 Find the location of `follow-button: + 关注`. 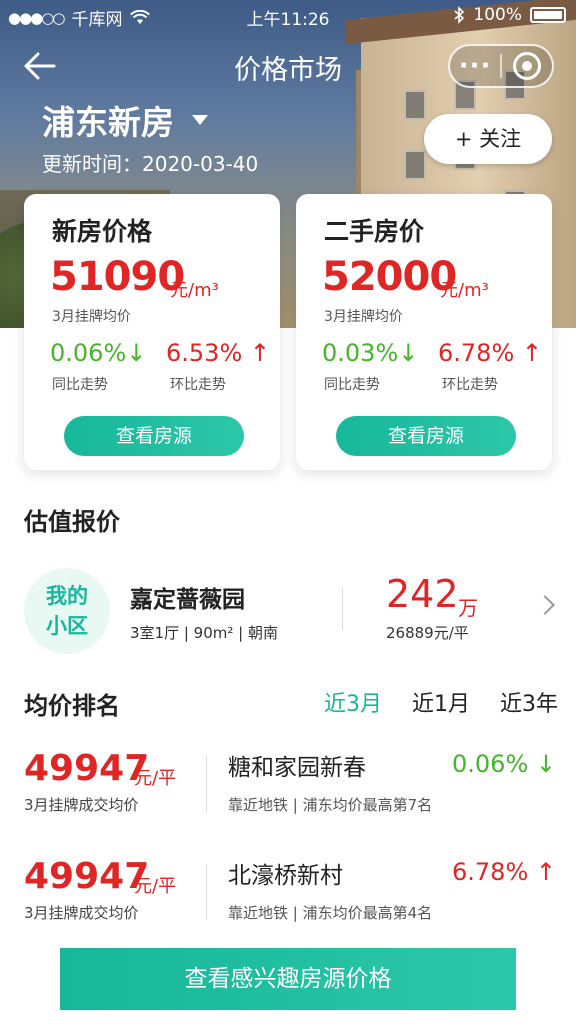

follow-button: + 关注 is located at coordinates (488, 139).